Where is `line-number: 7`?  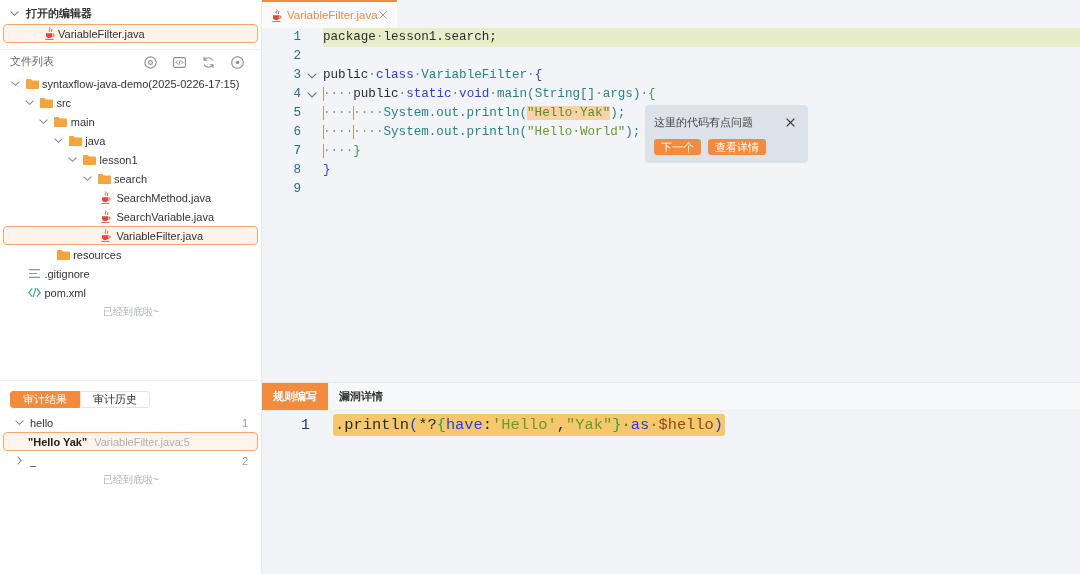
line-number: 7 is located at coordinates (296, 151).